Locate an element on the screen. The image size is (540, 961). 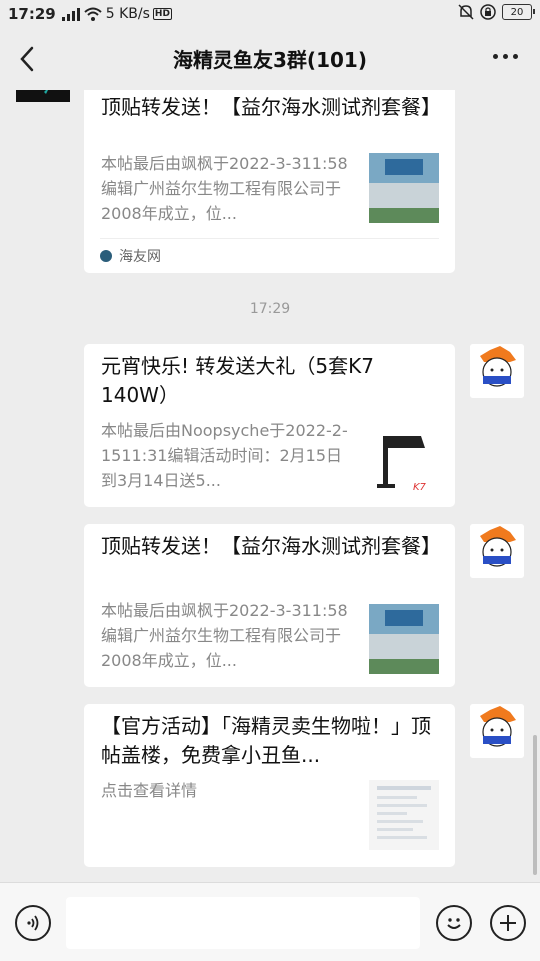
plus-icon is located at coordinates (508, 923).